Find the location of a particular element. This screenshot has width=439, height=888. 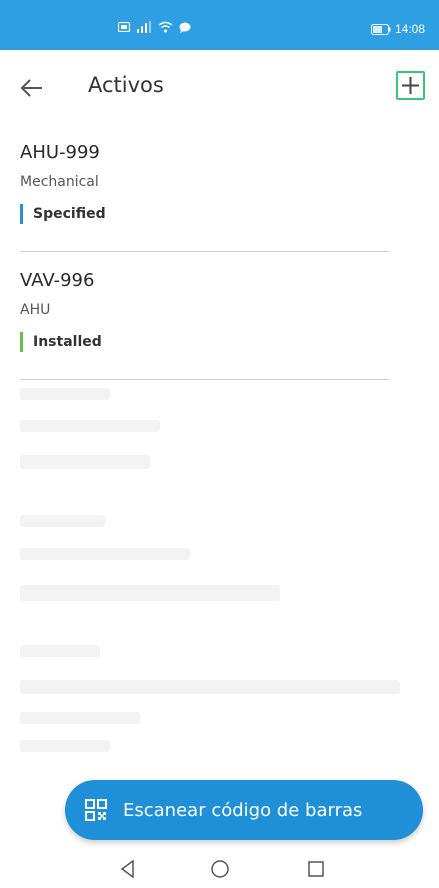

chat-icon is located at coordinates (185, 27).